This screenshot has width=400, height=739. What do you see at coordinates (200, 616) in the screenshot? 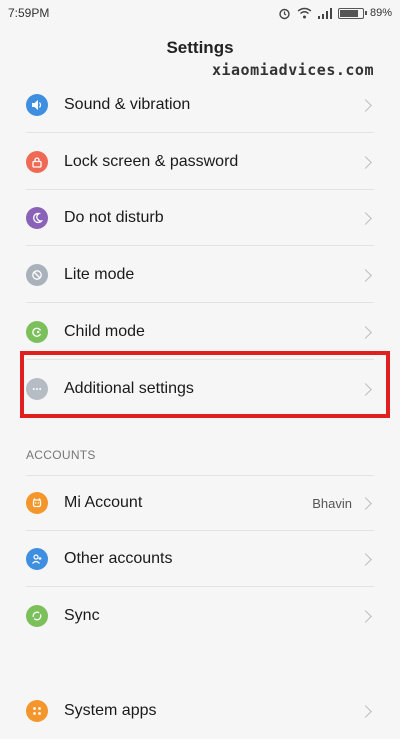
I see `account-item-sync: Sync` at bounding box center [200, 616].